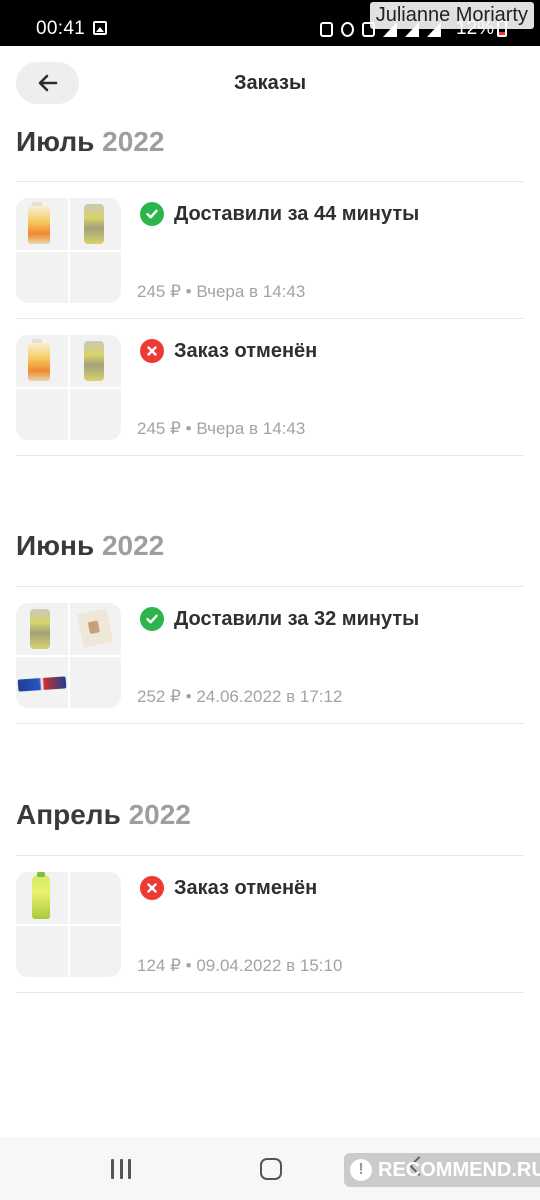 Image resolution: width=540 pixels, height=1200 pixels. What do you see at coordinates (159, 696) in the screenshot?
I see `order-price: 252 ₽` at bounding box center [159, 696].